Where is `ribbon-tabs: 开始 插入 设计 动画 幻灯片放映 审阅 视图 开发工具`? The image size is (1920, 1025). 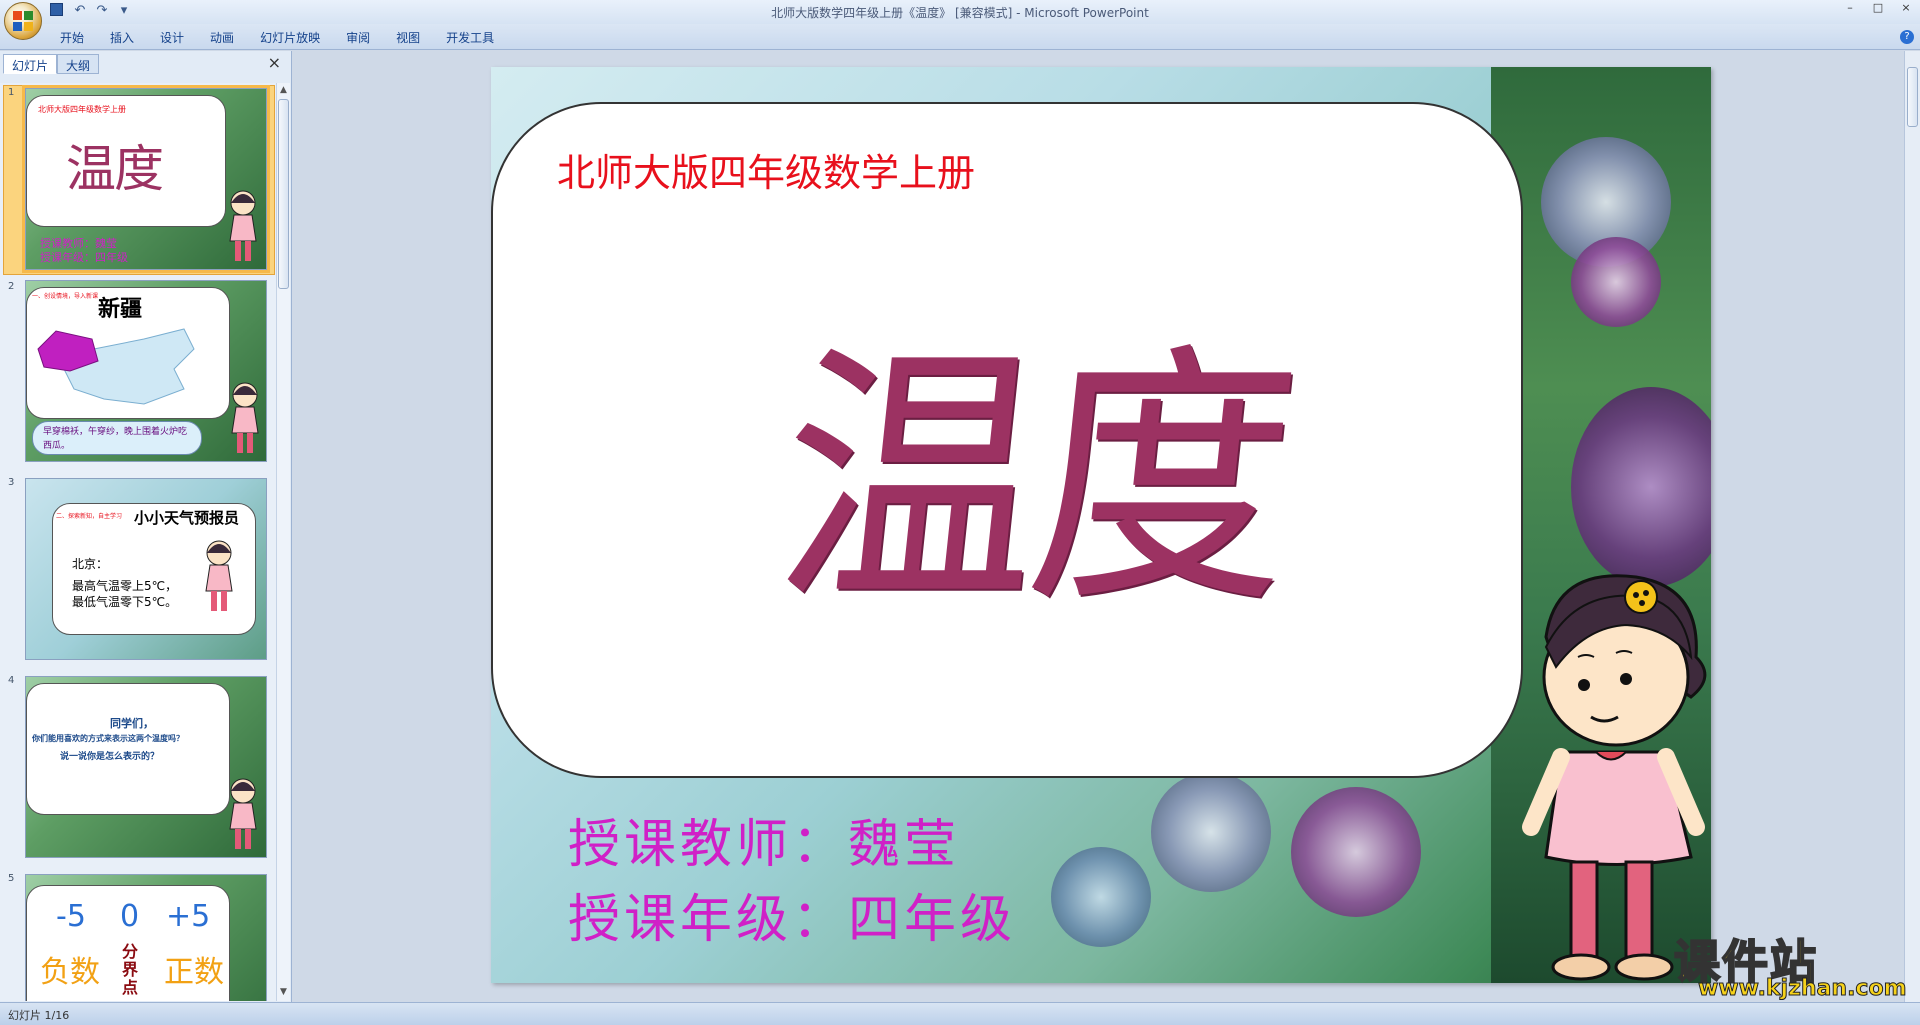
ribbon-tabs: 开始 插入 设计 动画 幻灯片放映 审阅 视图 开发工具 is located at coordinates (277, 37).